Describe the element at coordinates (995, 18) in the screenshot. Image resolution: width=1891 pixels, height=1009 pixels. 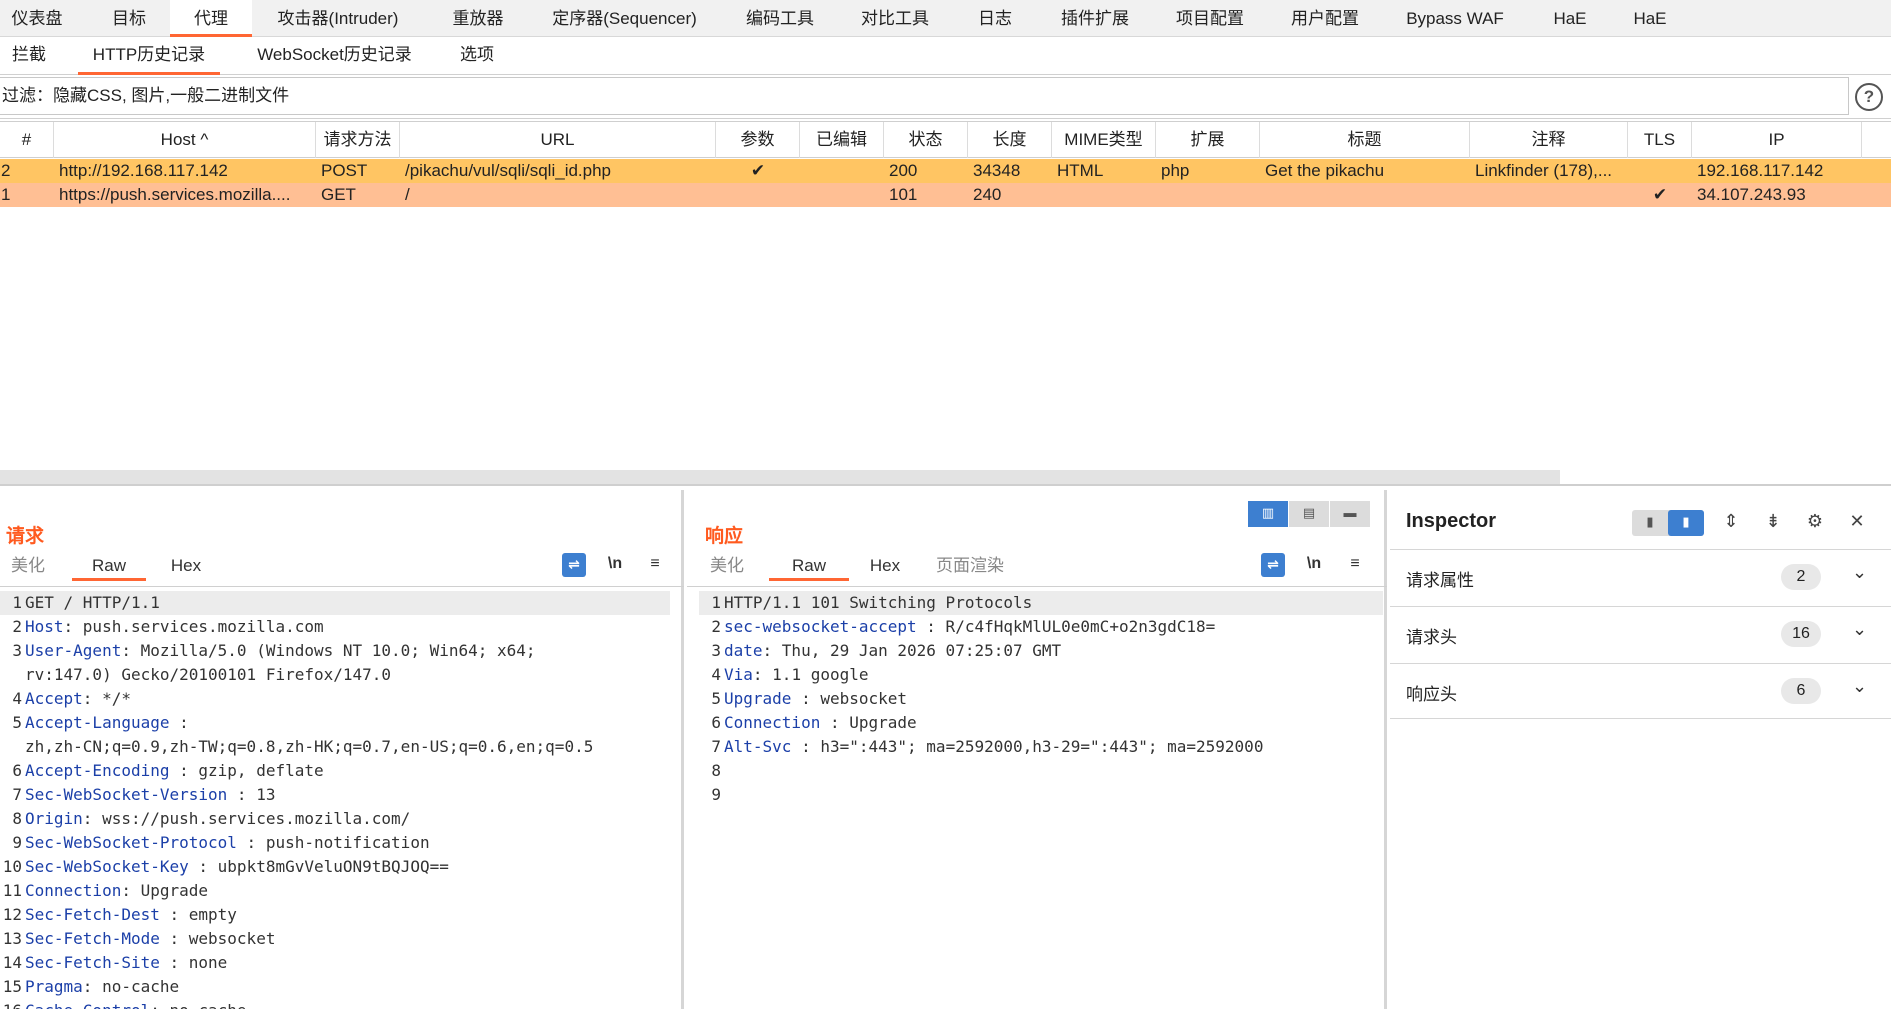
I see `tab-logger: 日志` at that location.